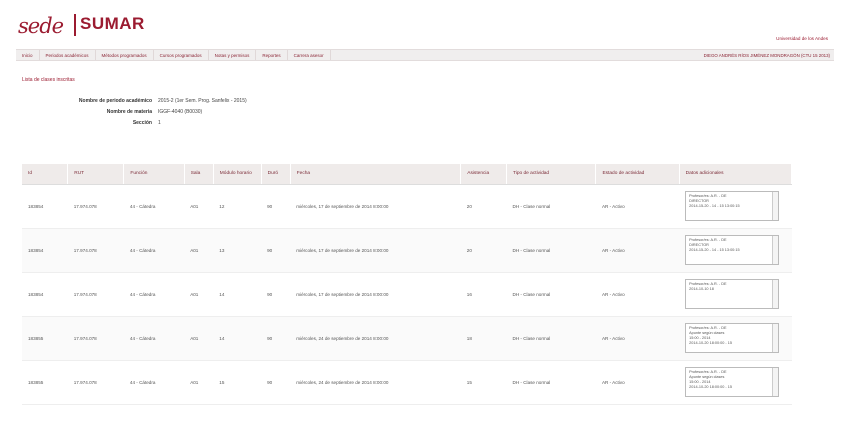 This screenshot has height=421, width=844. I want to click on header: sede SUMAR Universidad de los Andes, so click(422, 23).